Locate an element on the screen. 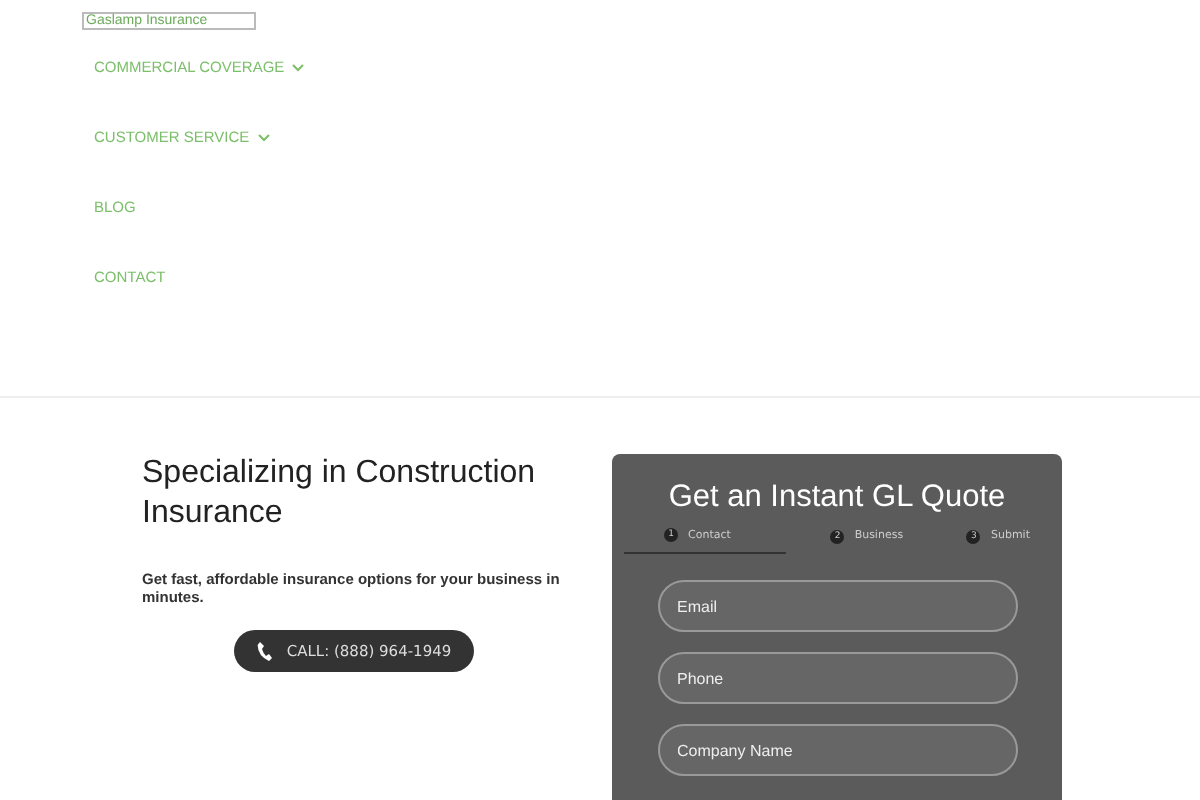 This screenshot has height=800, width=1200. hero-heading: Specializing in Construction Insurance is located at coordinates (340, 494).